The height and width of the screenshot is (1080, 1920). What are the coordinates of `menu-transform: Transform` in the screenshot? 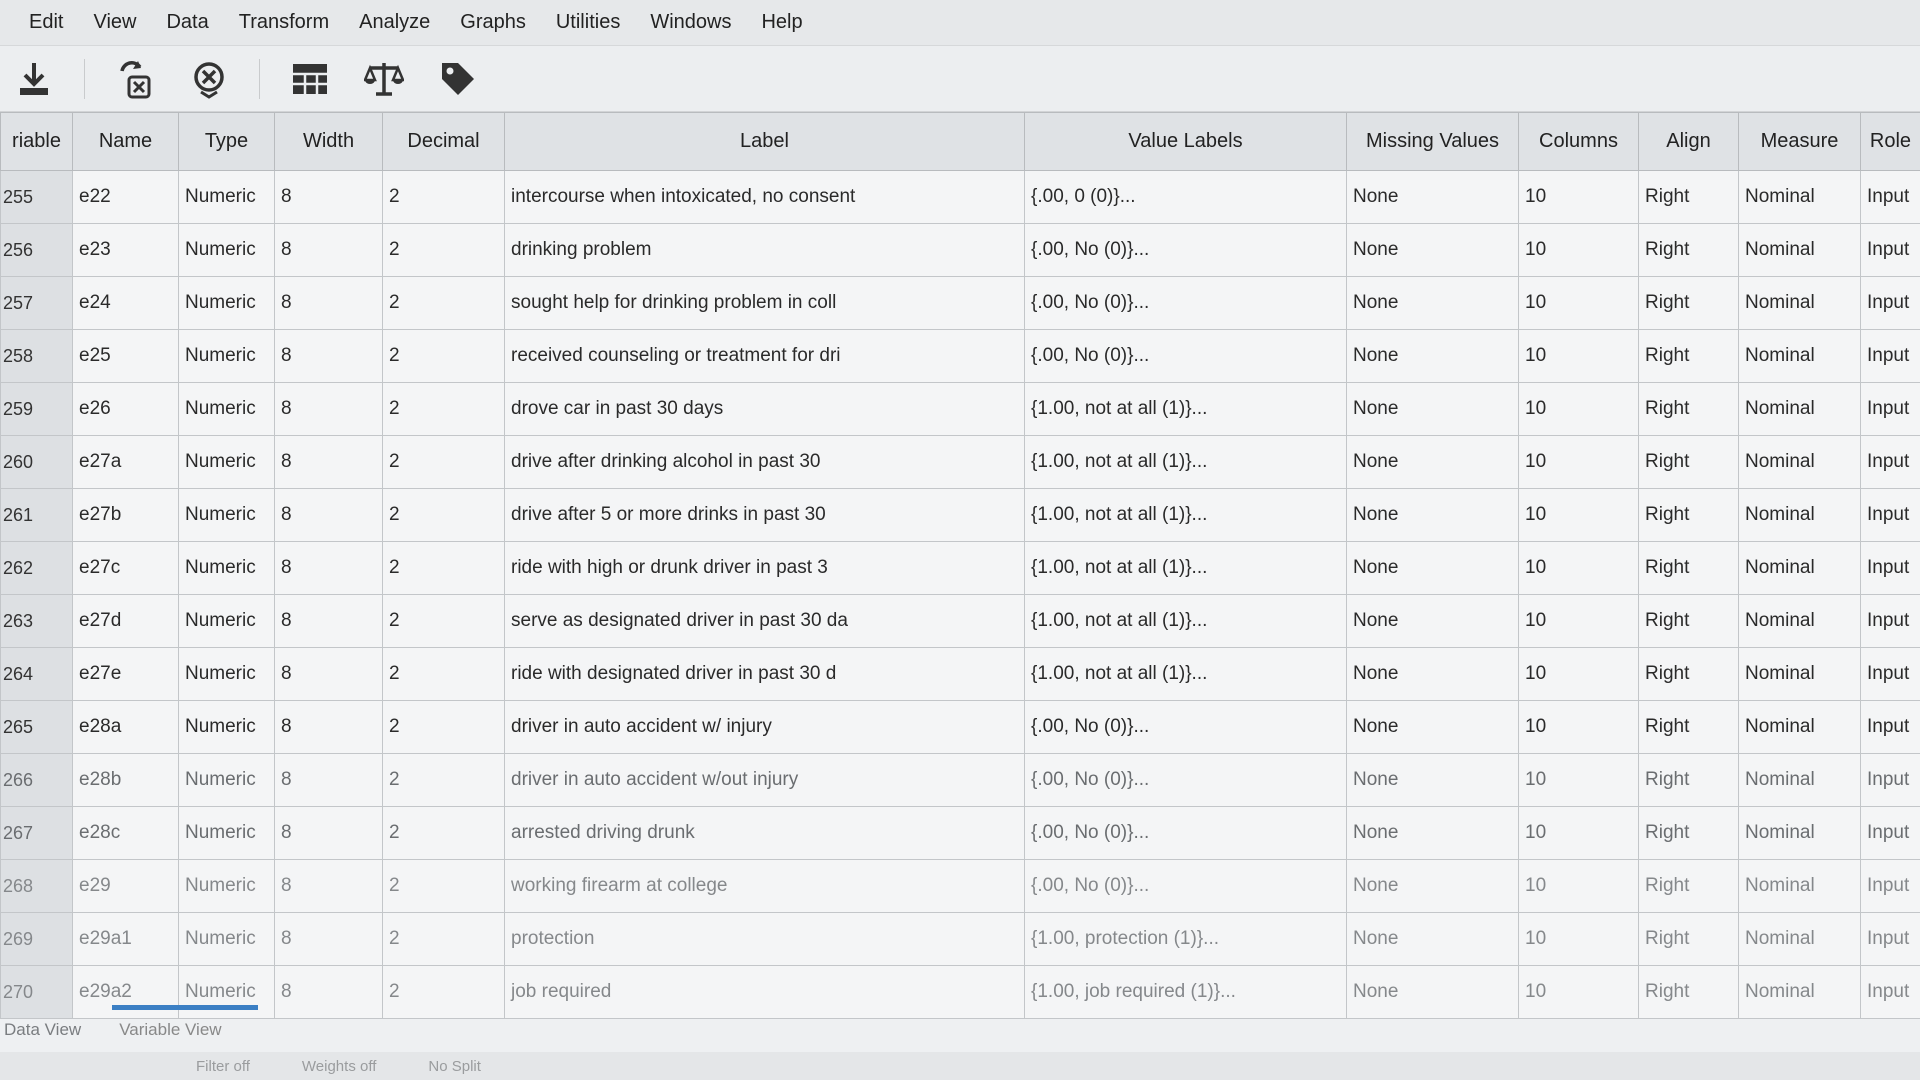 It's located at (284, 22).